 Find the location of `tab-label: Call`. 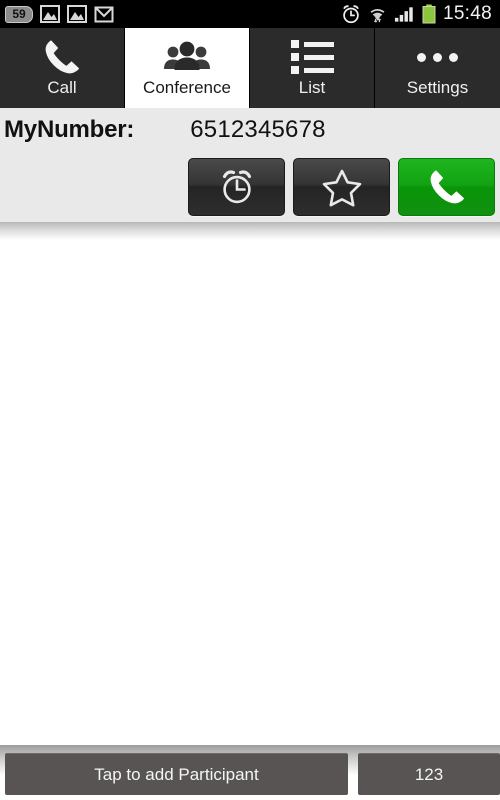

tab-label: Call is located at coordinates (62, 87).